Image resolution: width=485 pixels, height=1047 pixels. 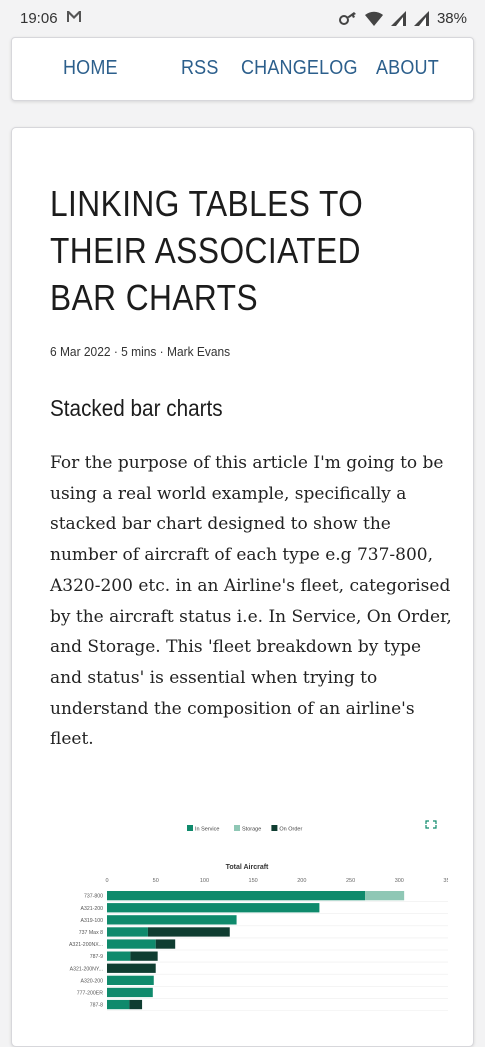 What do you see at coordinates (445, 881) in the screenshot?
I see `x-tick-label: 350` at bounding box center [445, 881].